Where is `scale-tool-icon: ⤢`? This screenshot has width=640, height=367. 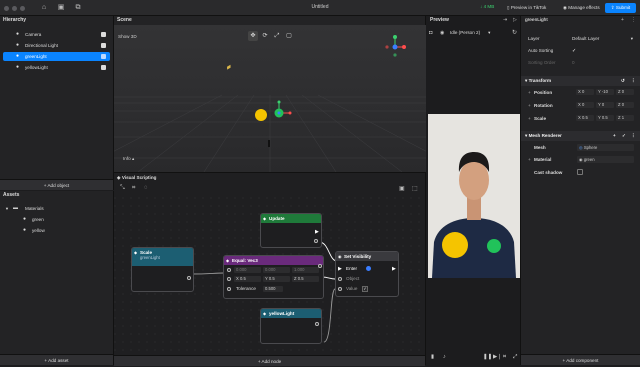 scale-tool-icon: ⤢ is located at coordinates (277, 36).